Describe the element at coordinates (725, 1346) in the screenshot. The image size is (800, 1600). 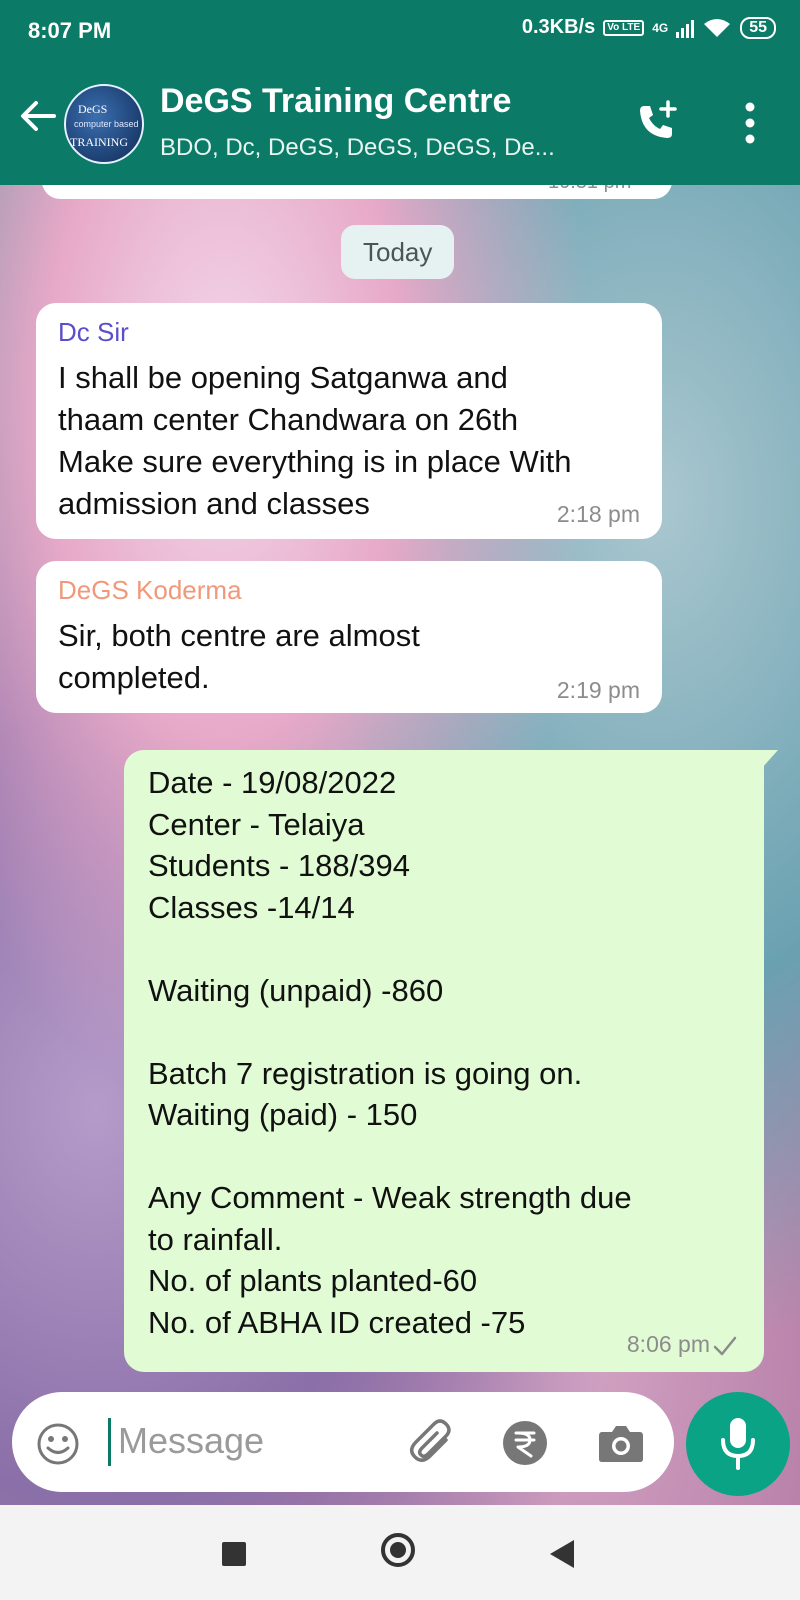
I see `double-check-icon` at that location.